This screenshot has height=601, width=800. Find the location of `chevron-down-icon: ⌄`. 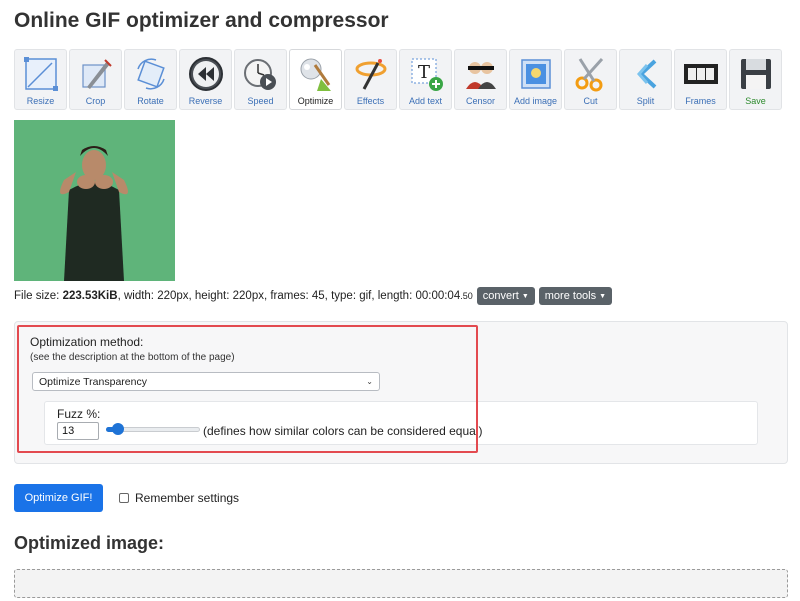

chevron-down-icon: ⌄ is located at coordinates (369, 381).